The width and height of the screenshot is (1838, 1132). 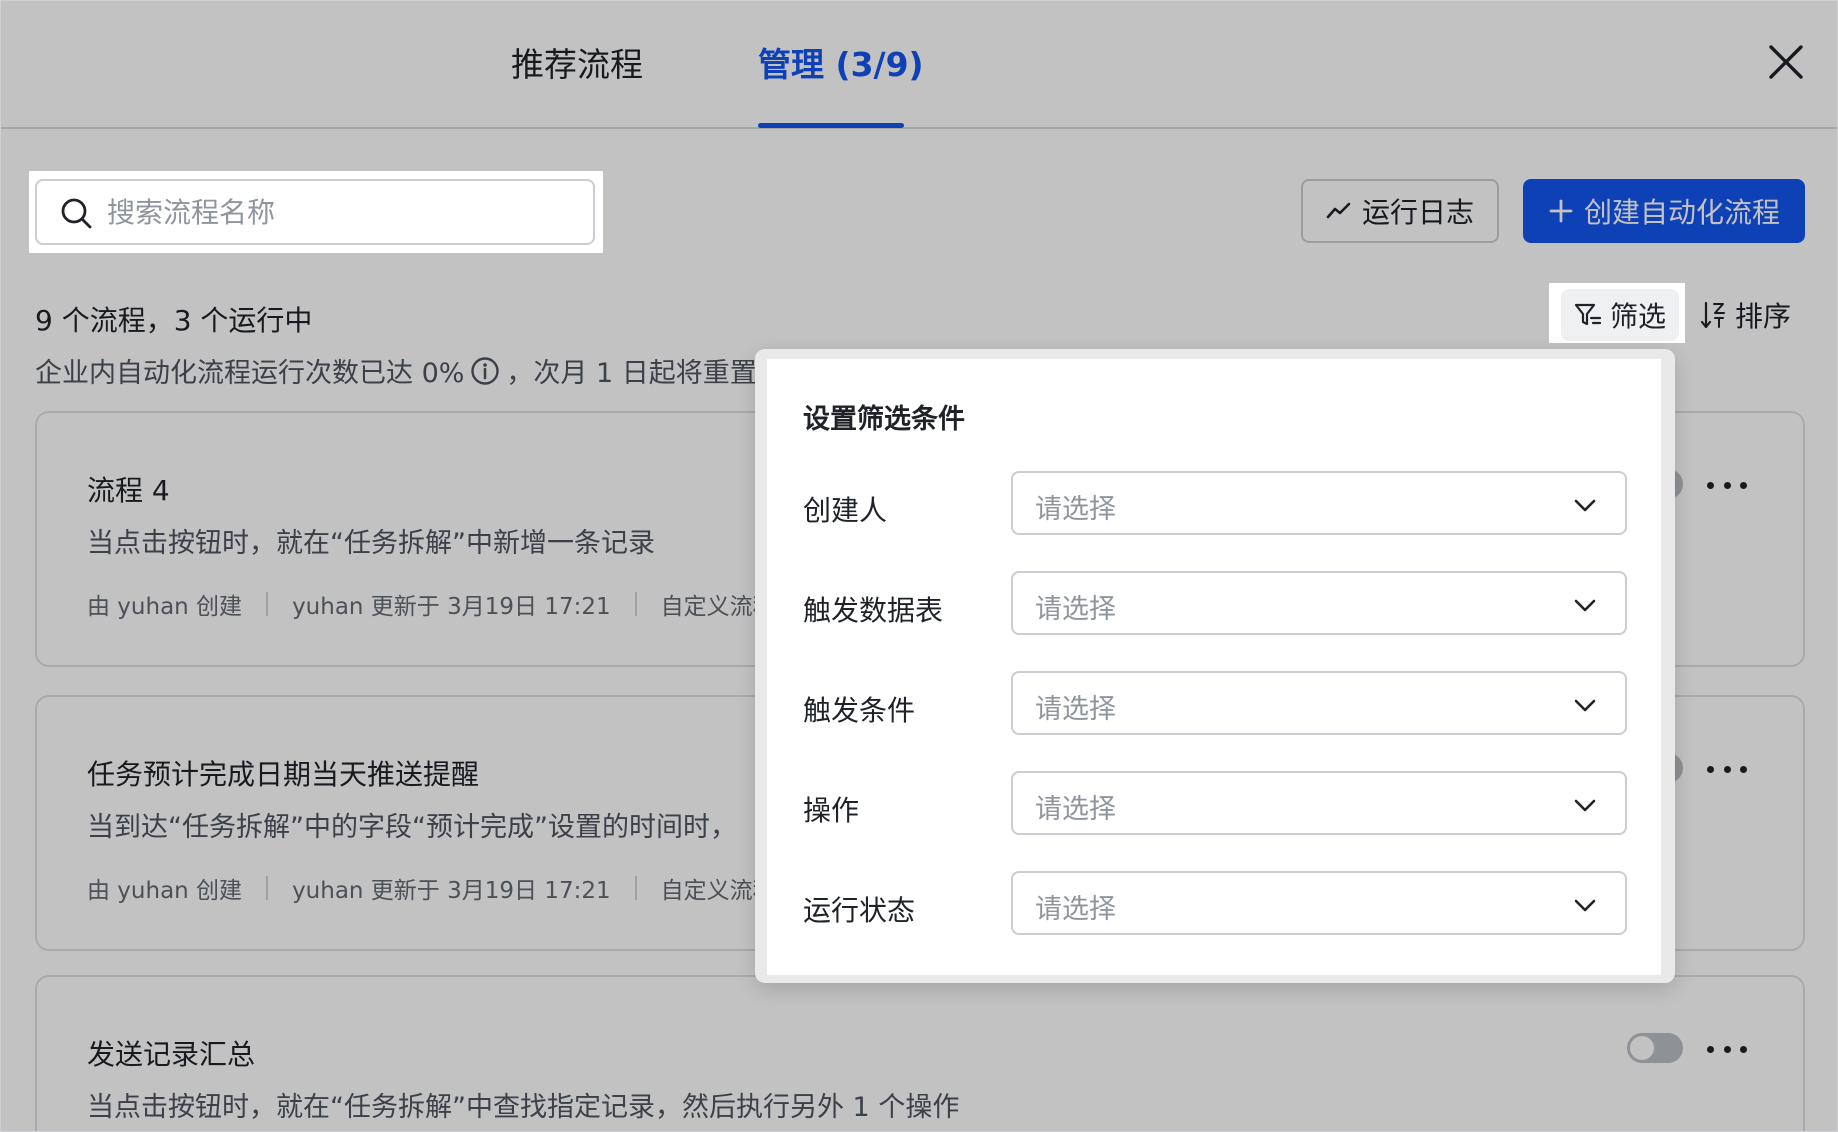 What do you see at coordinates (250, 373) in the screenshot?
I see `quota-text: 企业内自动化流程运行次数已达 0%` at bounding box center [250, 373].